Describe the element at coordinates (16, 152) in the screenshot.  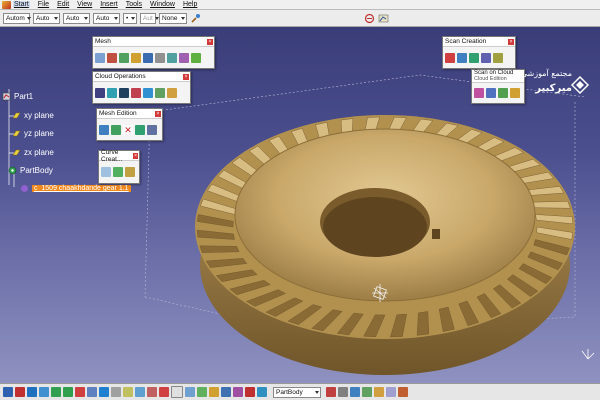
I see `plane-icon` at that location.